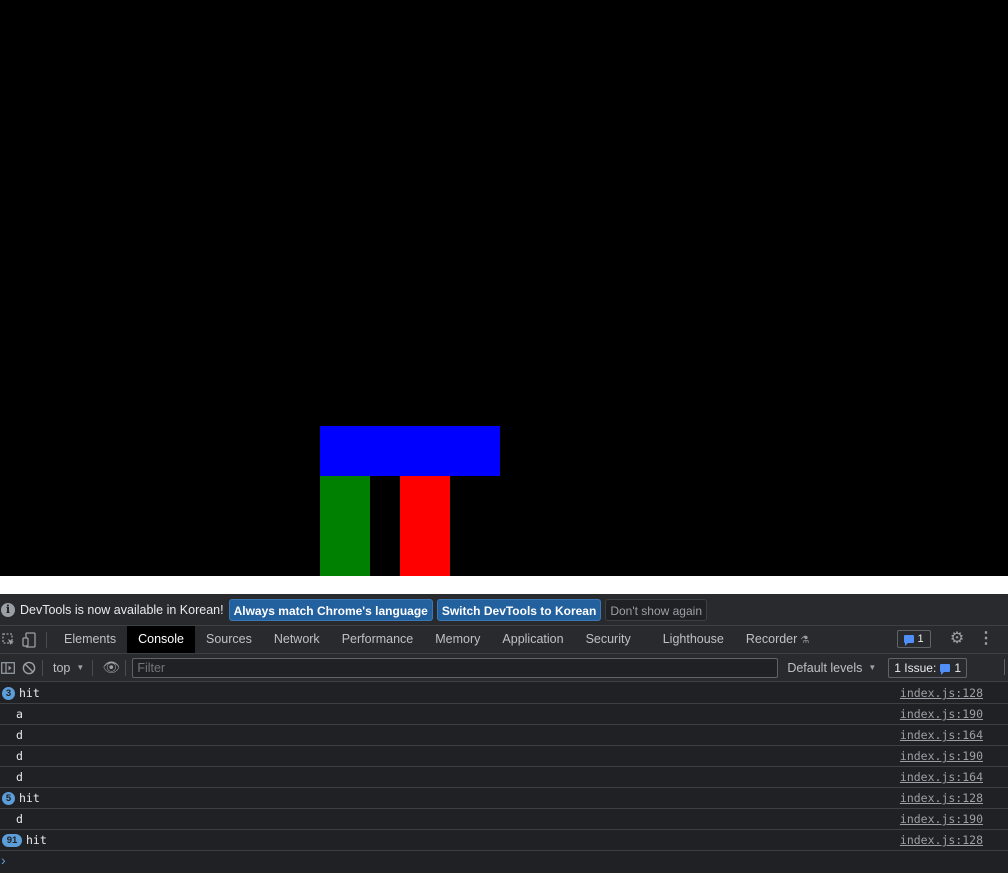 The image size is (1008, 873). What do you see at coordinates (915, 667) in the screenshot?
I see `issues-button-label: 1 Issue:` at bounding box center [915, 667].